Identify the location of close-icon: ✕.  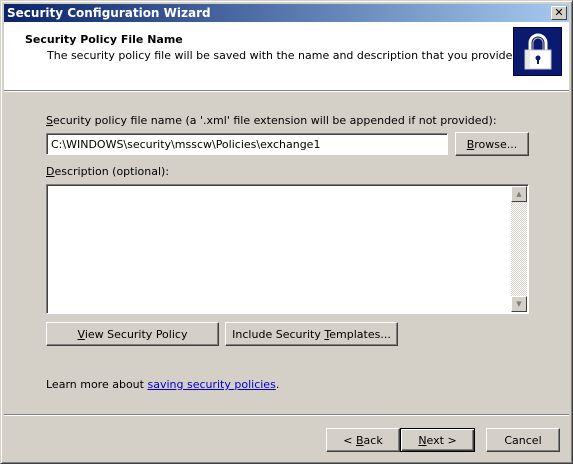
(559, 12).